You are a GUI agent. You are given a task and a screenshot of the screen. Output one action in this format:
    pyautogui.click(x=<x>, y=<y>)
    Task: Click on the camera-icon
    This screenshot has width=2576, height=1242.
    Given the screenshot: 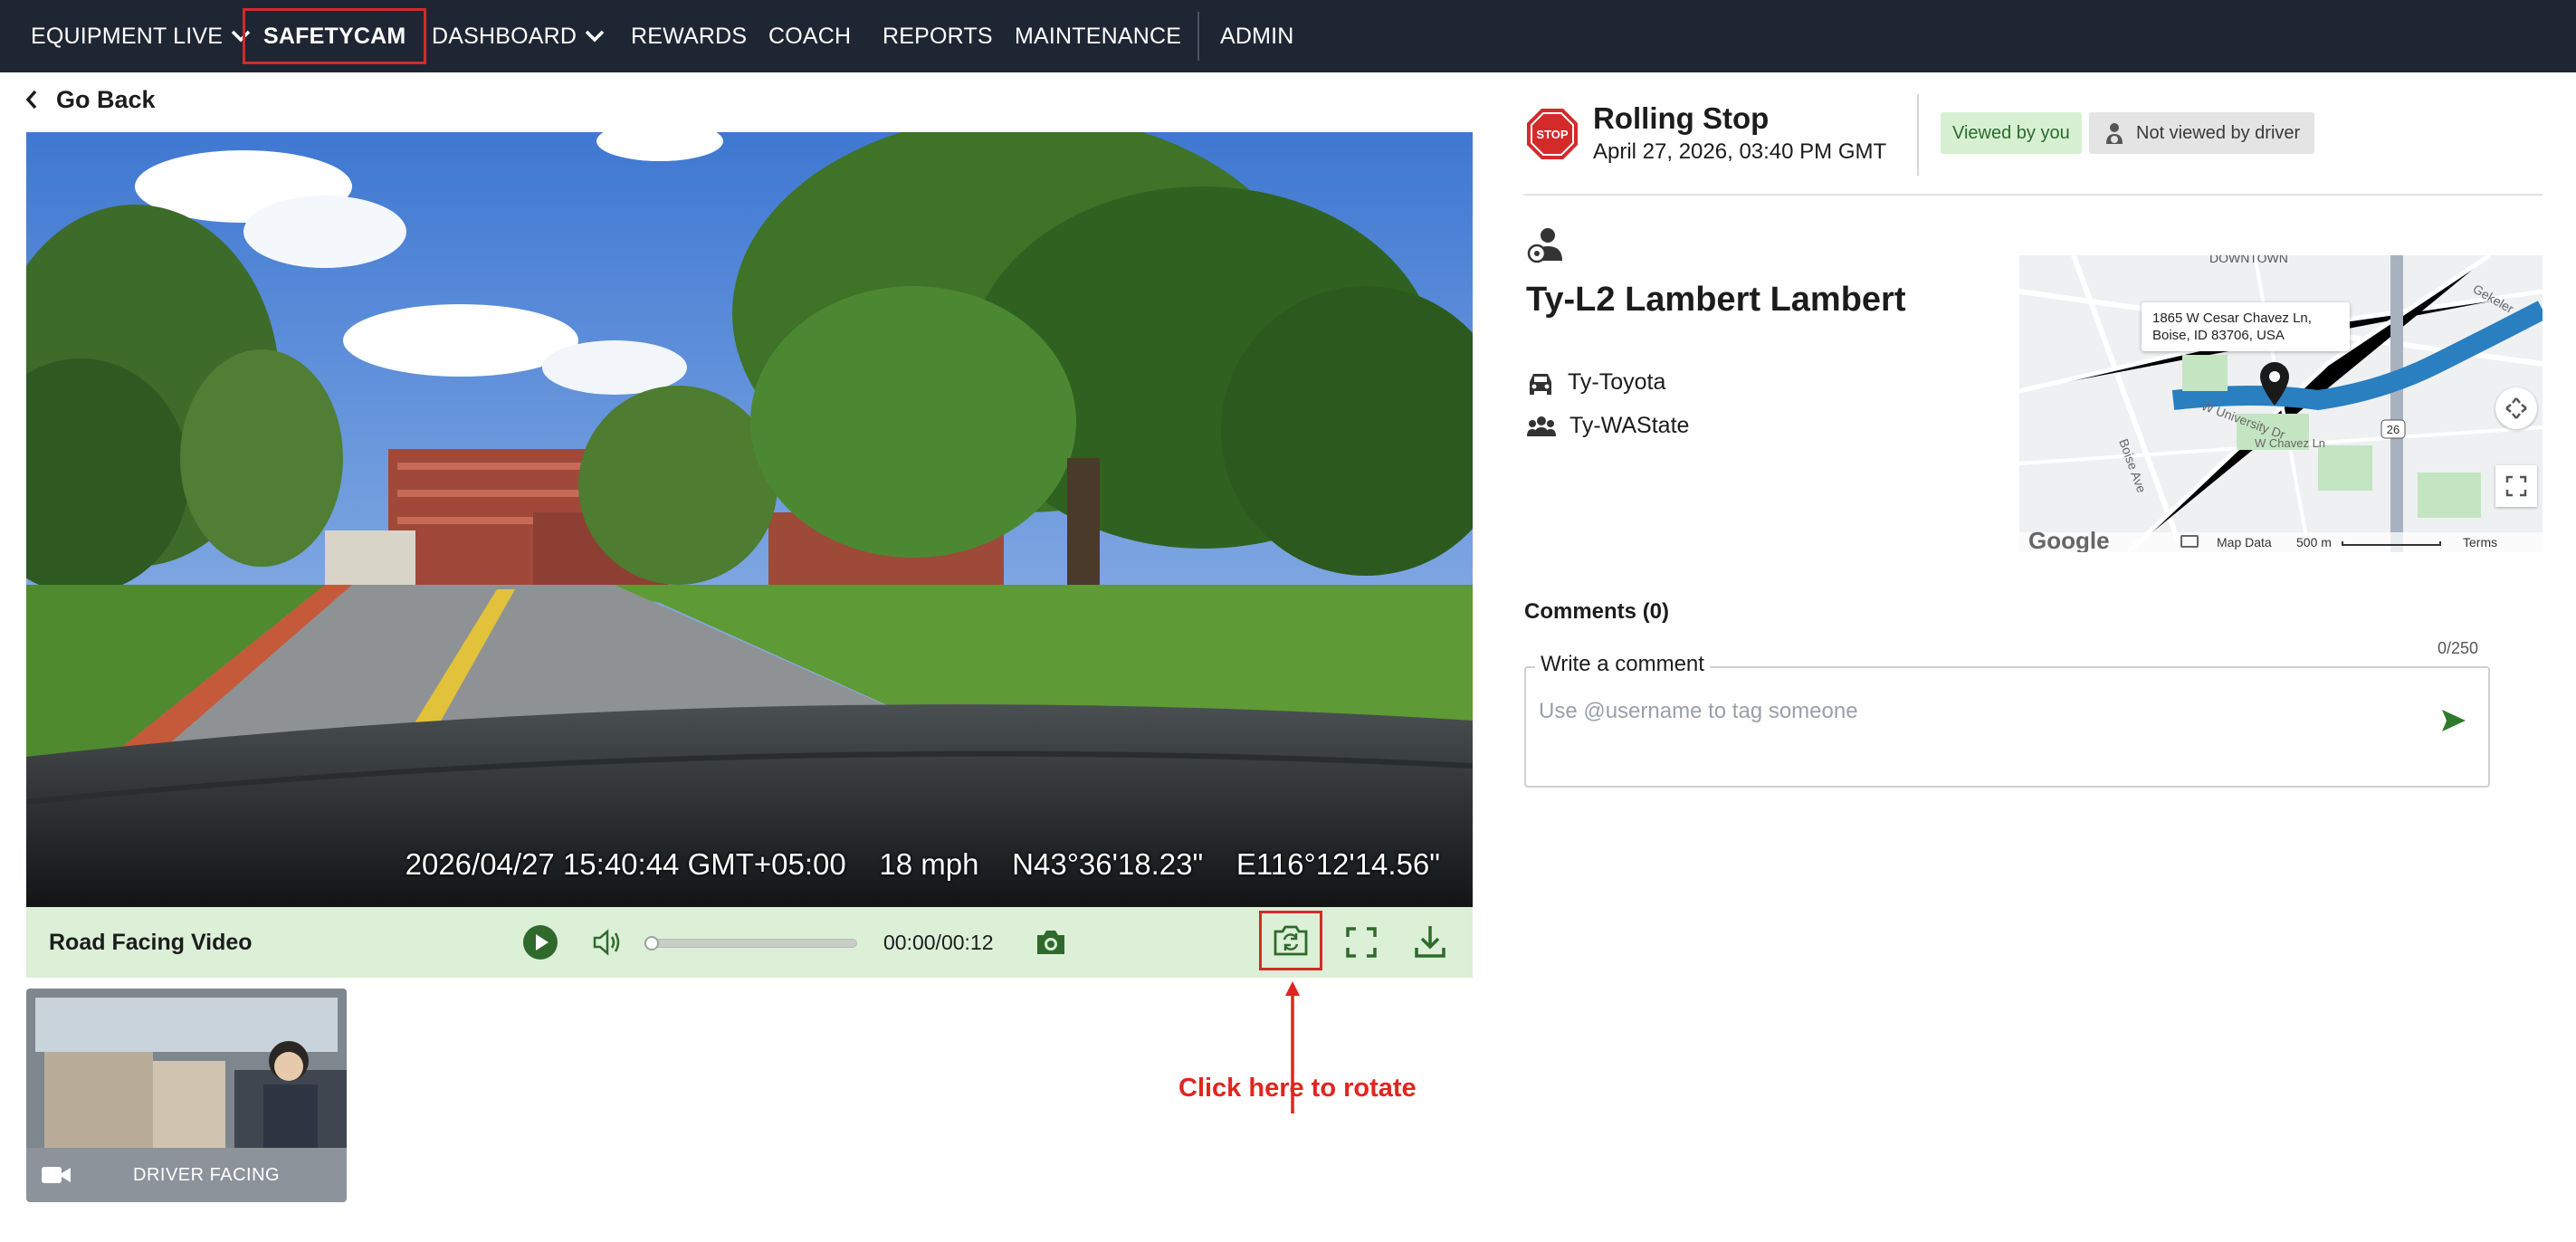 What is the action you would take?
    pyautogui.click(x=1050, y=943)
    